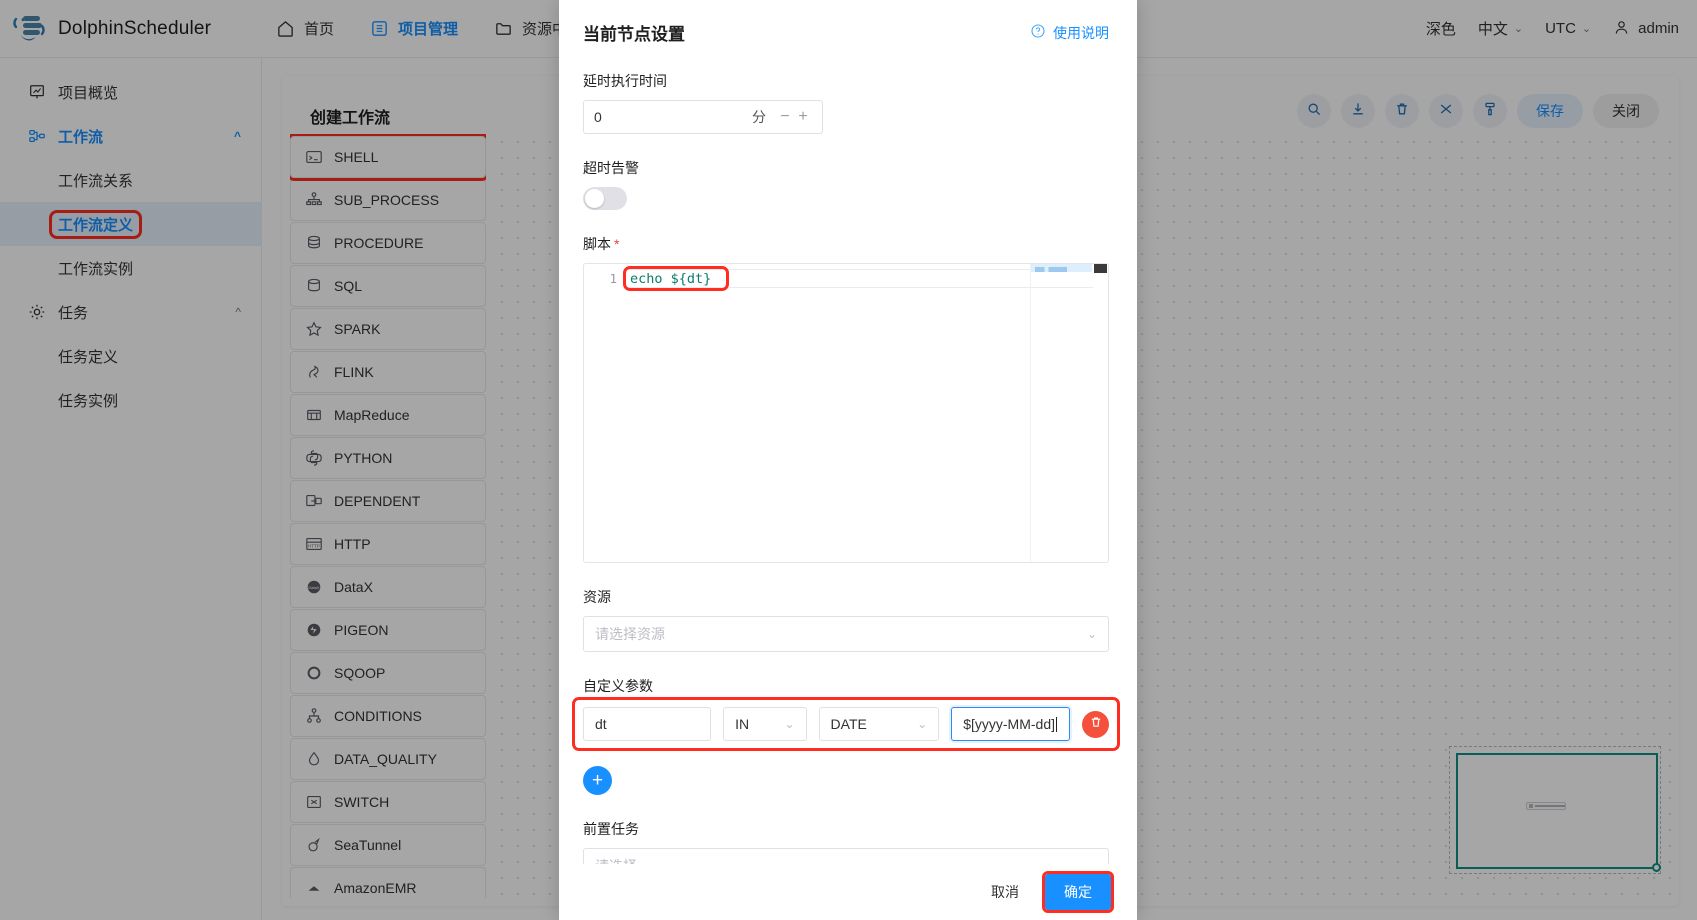 The height and width of the screenshot is (920, 1697). Describe the element at coordinates (594, 198) in the screenshot. I see `toggle-knob` at that location.